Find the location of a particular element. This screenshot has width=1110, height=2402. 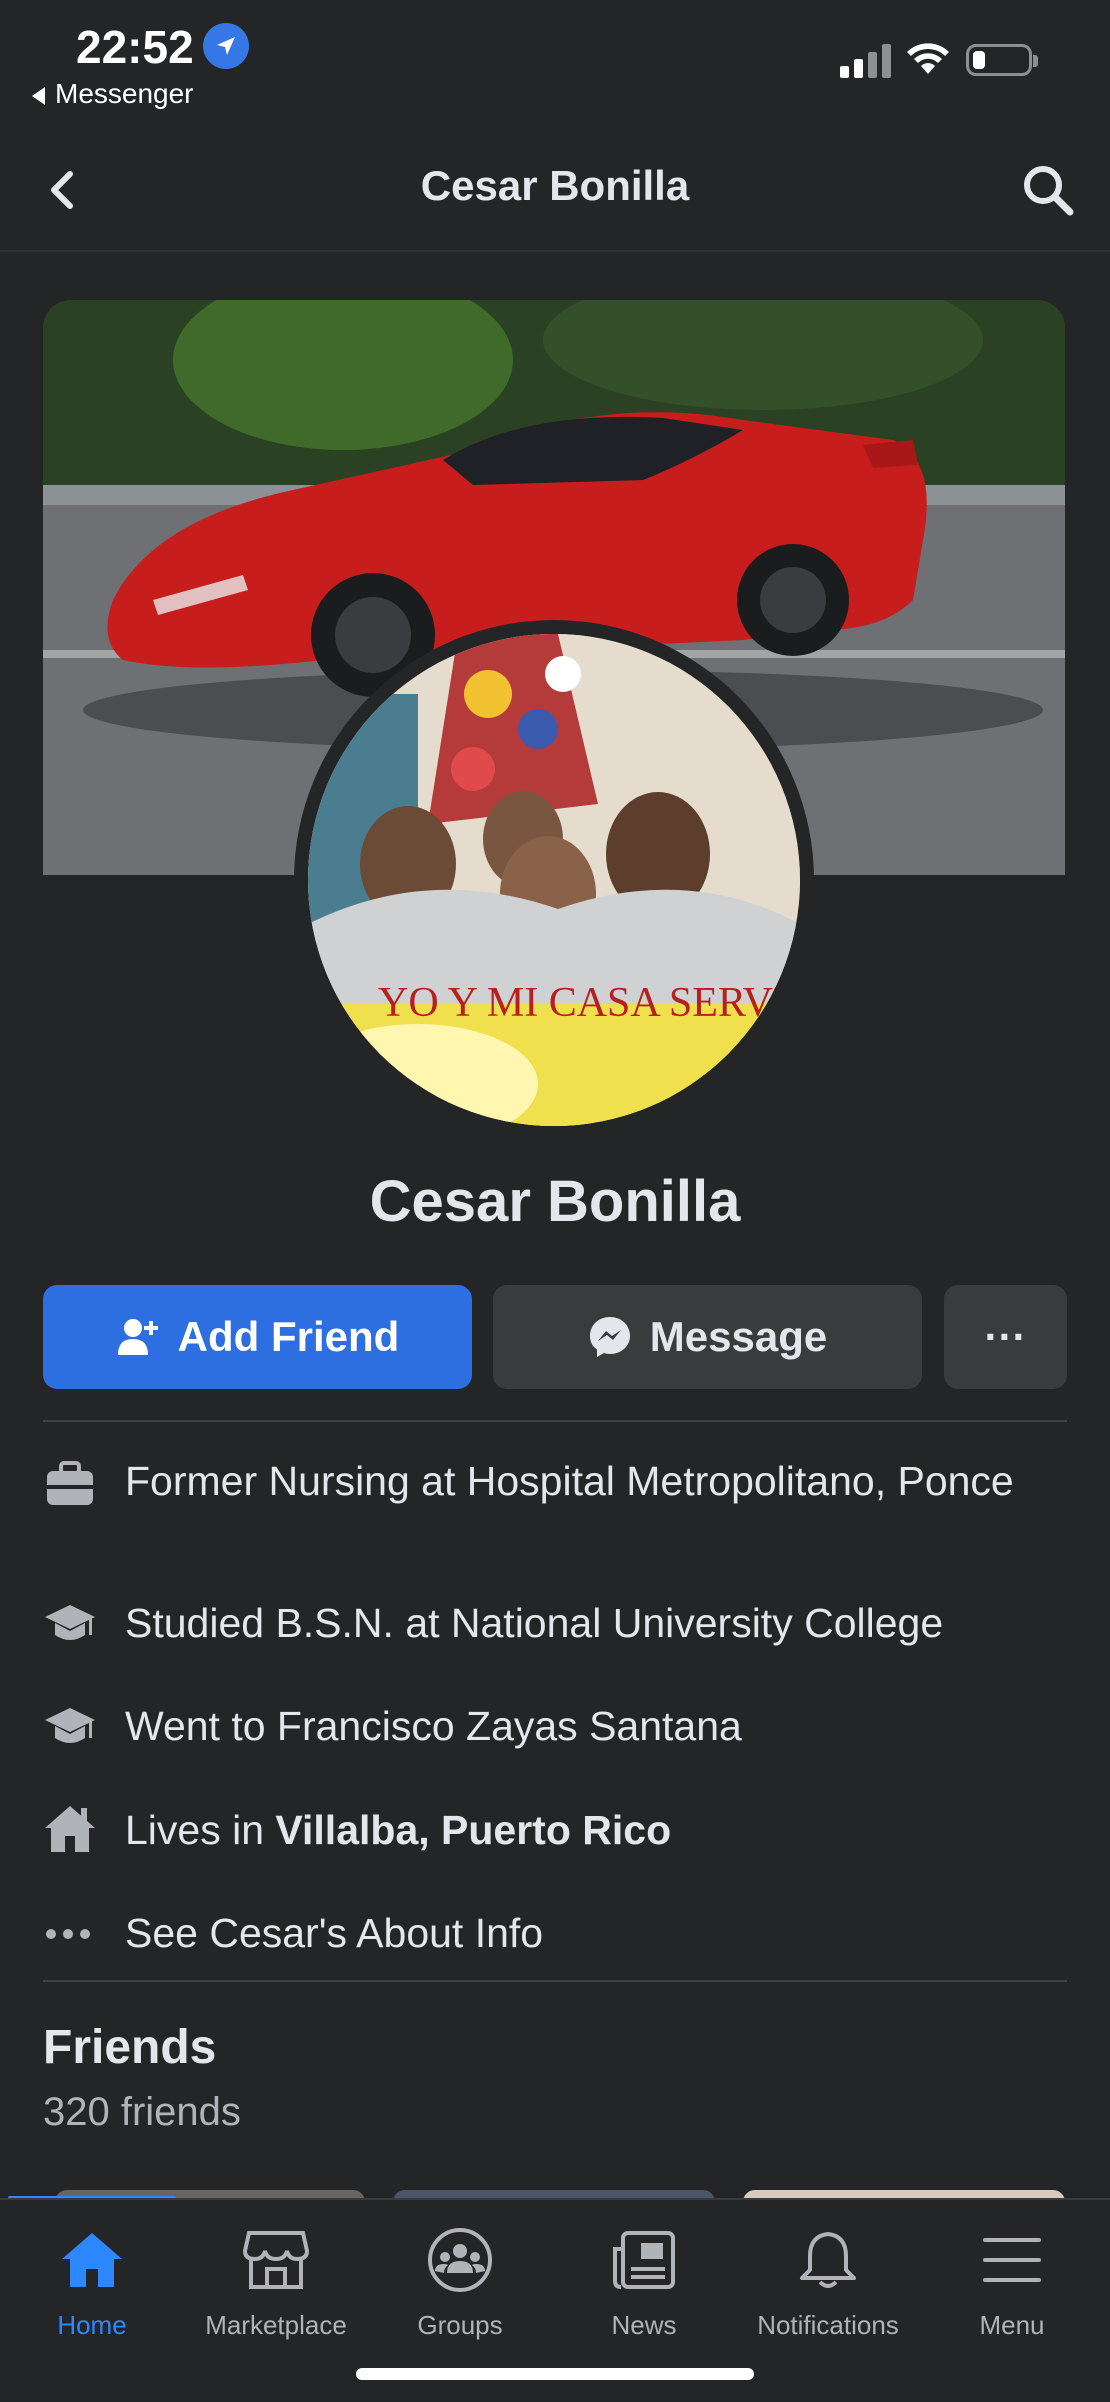

cellular-signal-icon is located at coordinates (865, 61).